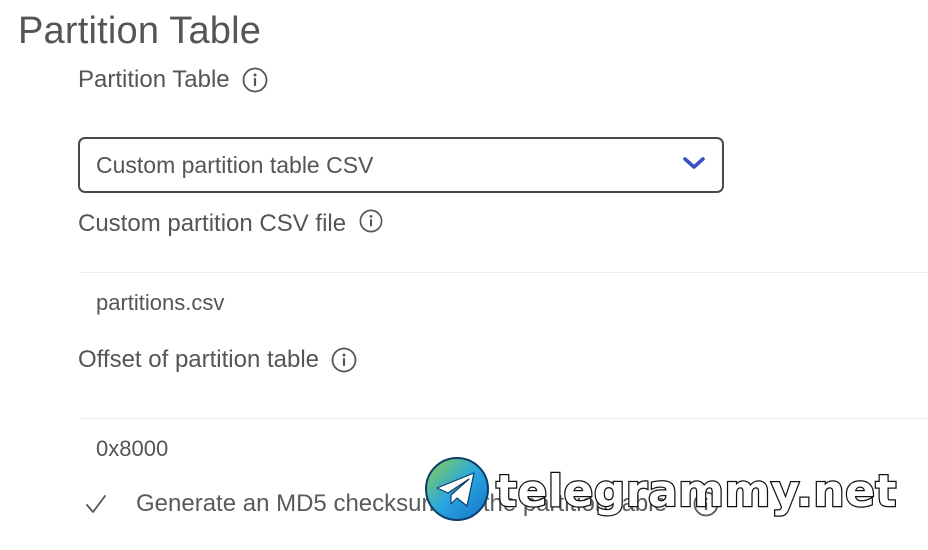 The image size is (928, 550). What do you see at coordinates (154, 79) in the screenshot?
I see `partition-table-label: Partition Table` at bounding box center [154, 79].